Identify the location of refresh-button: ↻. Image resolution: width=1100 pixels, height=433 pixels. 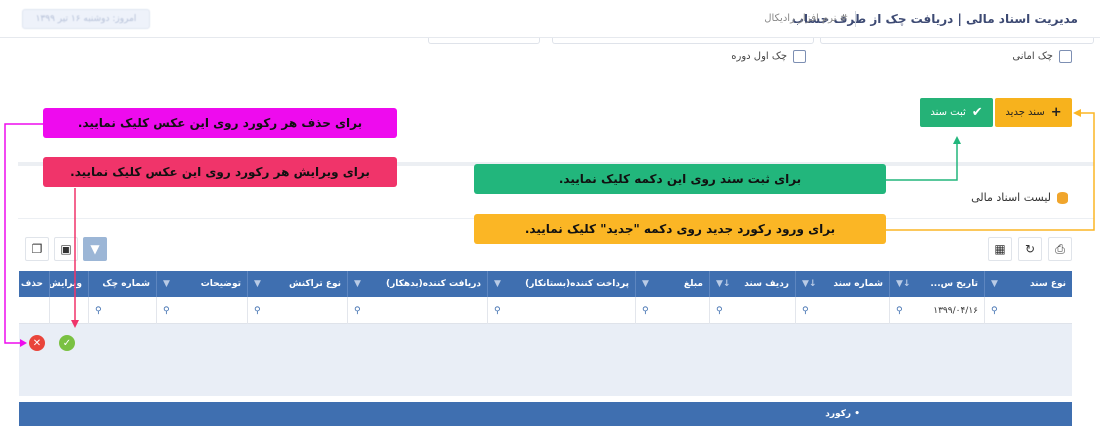
(1030, 249).